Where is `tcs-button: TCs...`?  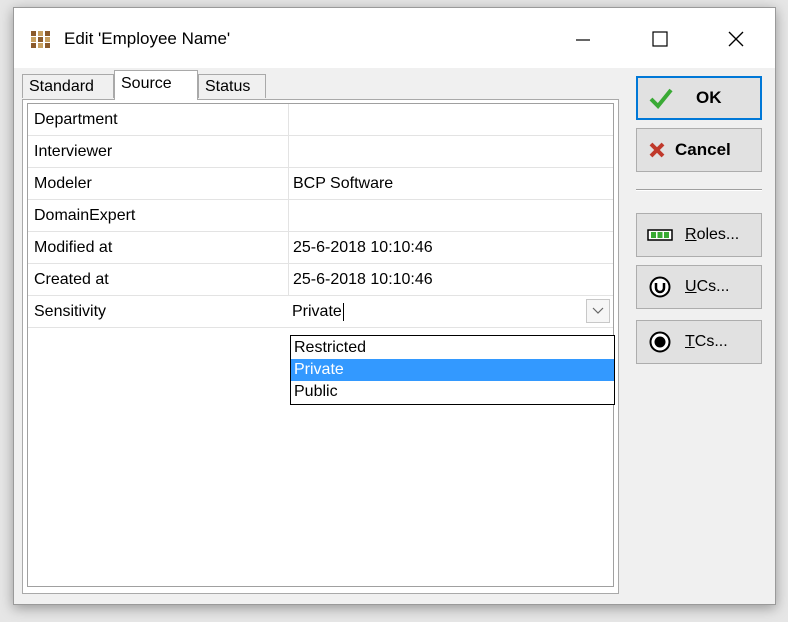
tcs-button: TCs... is located at coordinates (699, 342).